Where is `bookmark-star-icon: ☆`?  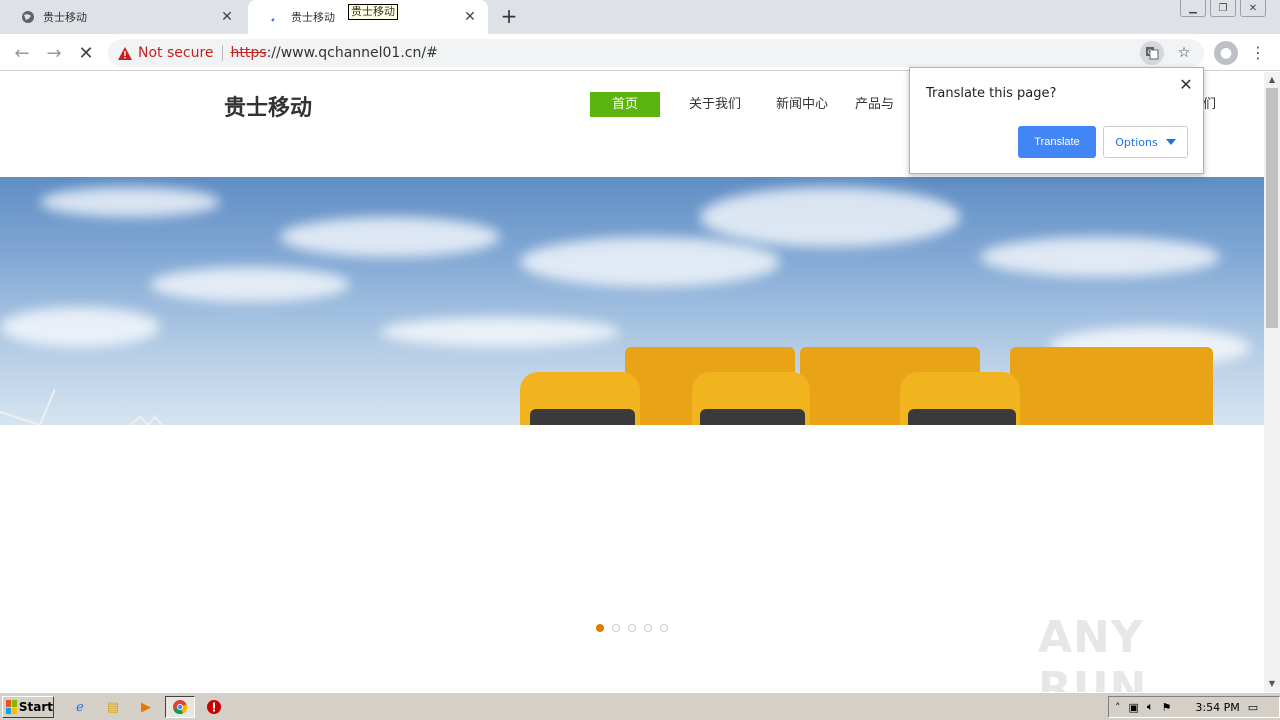 bookmark-star-icon: ☆ is located at coordinates (1184, 53).